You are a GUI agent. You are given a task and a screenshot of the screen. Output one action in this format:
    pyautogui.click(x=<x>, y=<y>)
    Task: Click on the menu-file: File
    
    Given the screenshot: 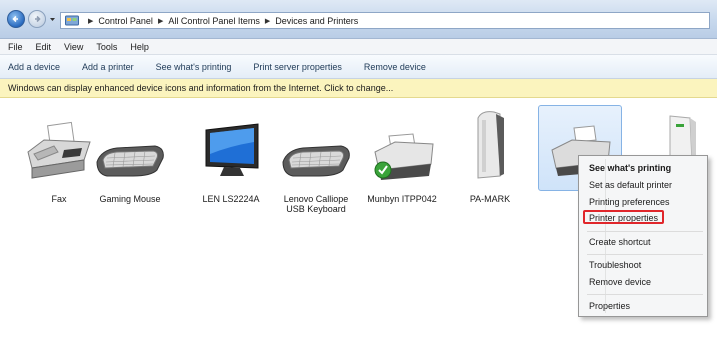 What is the action you would take?
    pyautogui.click(x=15, y=47)
    